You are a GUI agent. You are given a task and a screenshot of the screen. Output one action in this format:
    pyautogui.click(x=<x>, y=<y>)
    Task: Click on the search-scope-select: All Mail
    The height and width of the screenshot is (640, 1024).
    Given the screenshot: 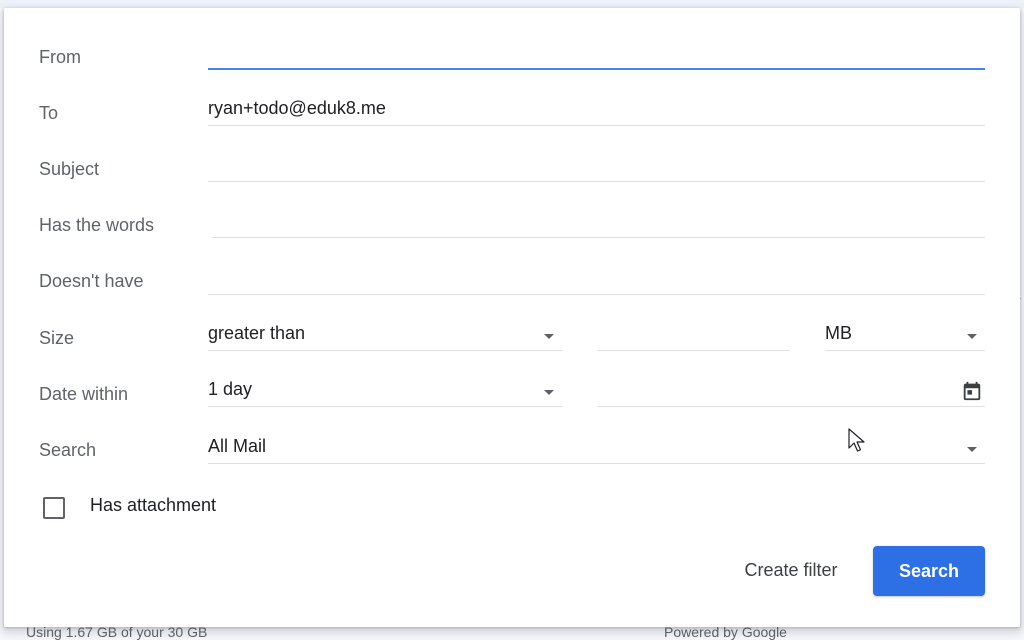 What is the action you would take?
    pyautogui.click(x=596, y=449)
    